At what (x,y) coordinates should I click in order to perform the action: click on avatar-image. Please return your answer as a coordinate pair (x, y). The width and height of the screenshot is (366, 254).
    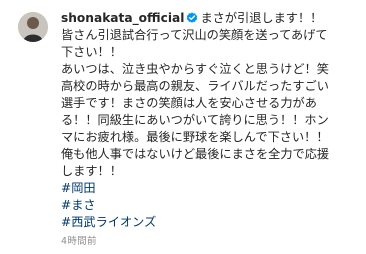
    Looking at the image, I should click on (33, 27).